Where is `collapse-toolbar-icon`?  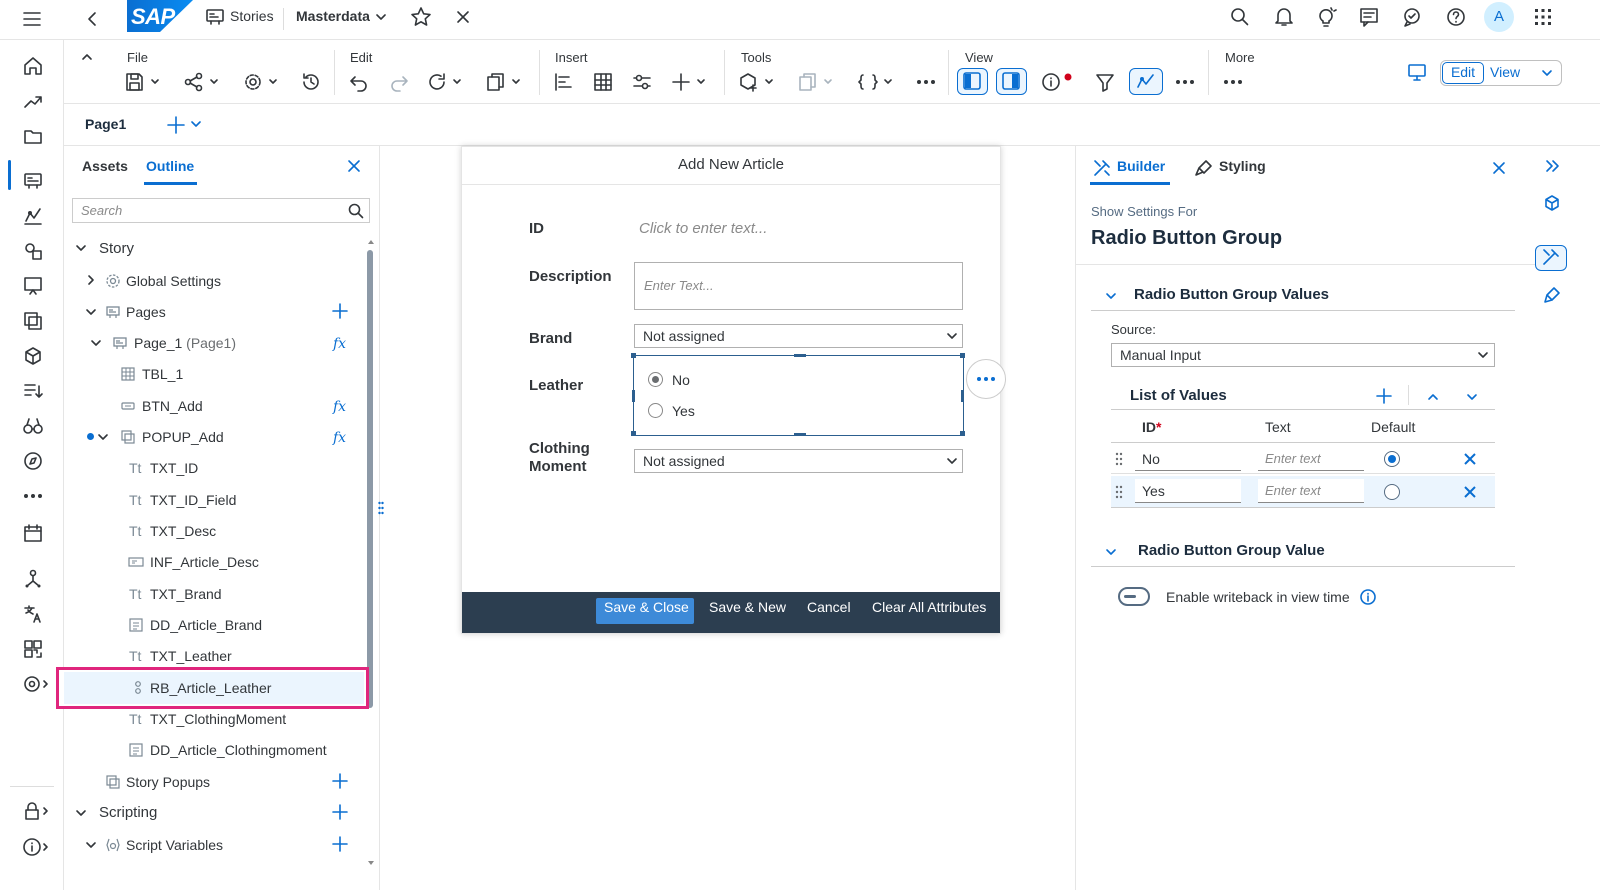 collapse-toolbar-icon is located at coordinates (87, 57).